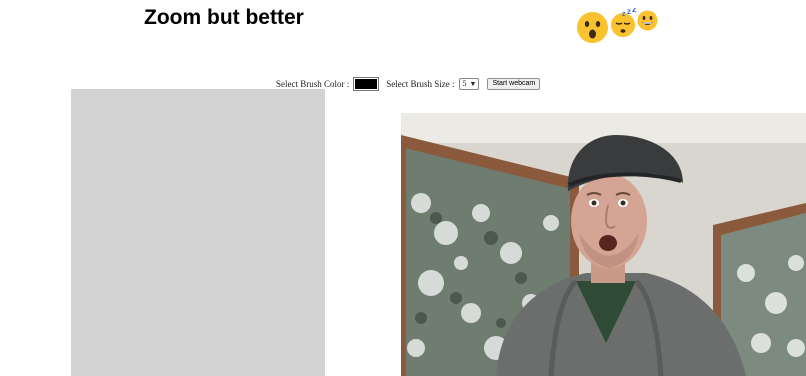 The width and height of the screenshot is (806, 376). Describe the element at coordinates (224, 17) in the screenshot. I see `page-title: Zoom but better` at that location.